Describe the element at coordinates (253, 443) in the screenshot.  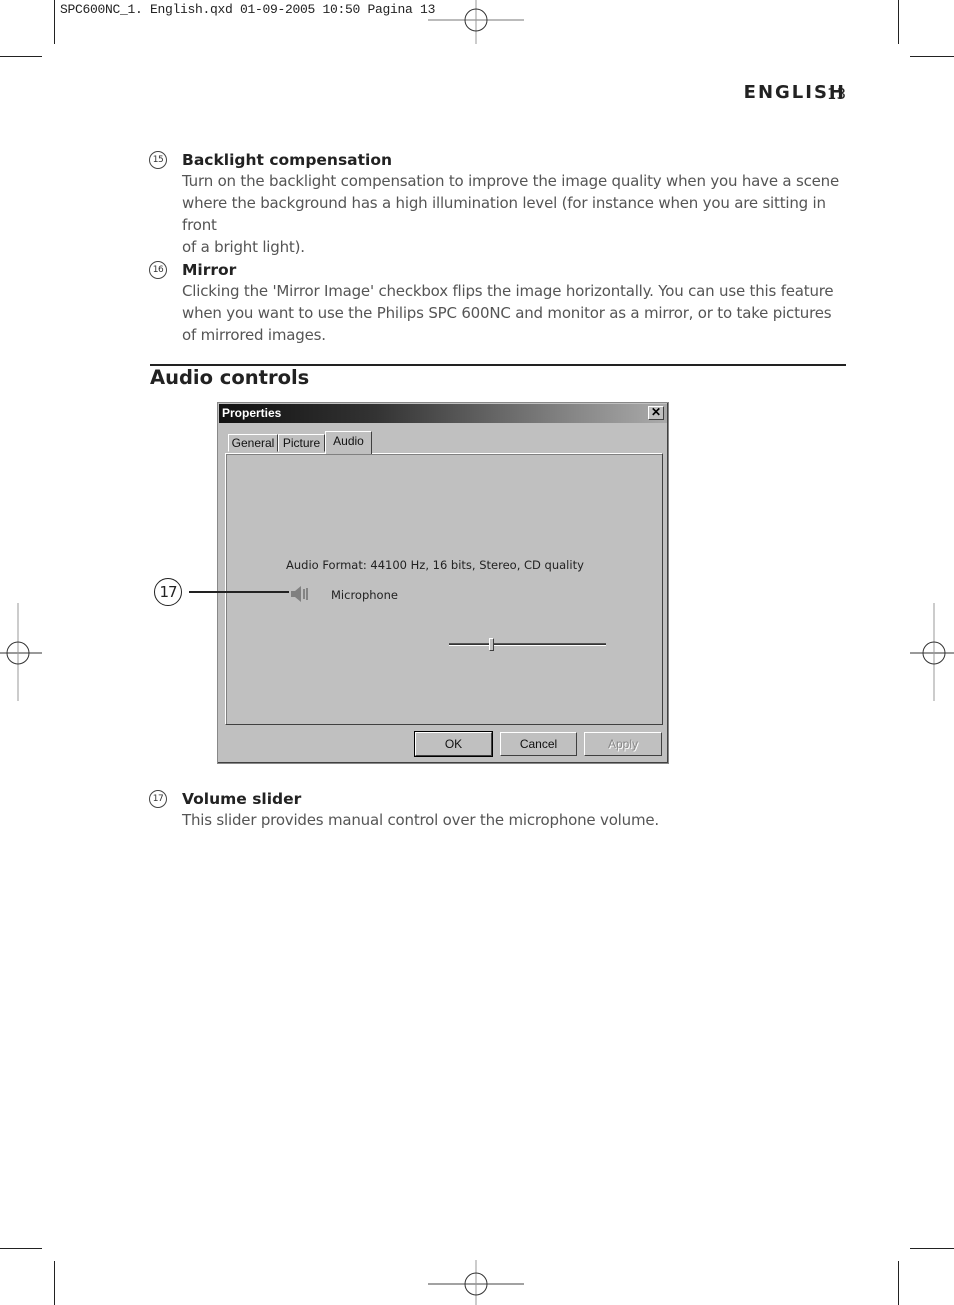
I see `tab-general: General` at that location.